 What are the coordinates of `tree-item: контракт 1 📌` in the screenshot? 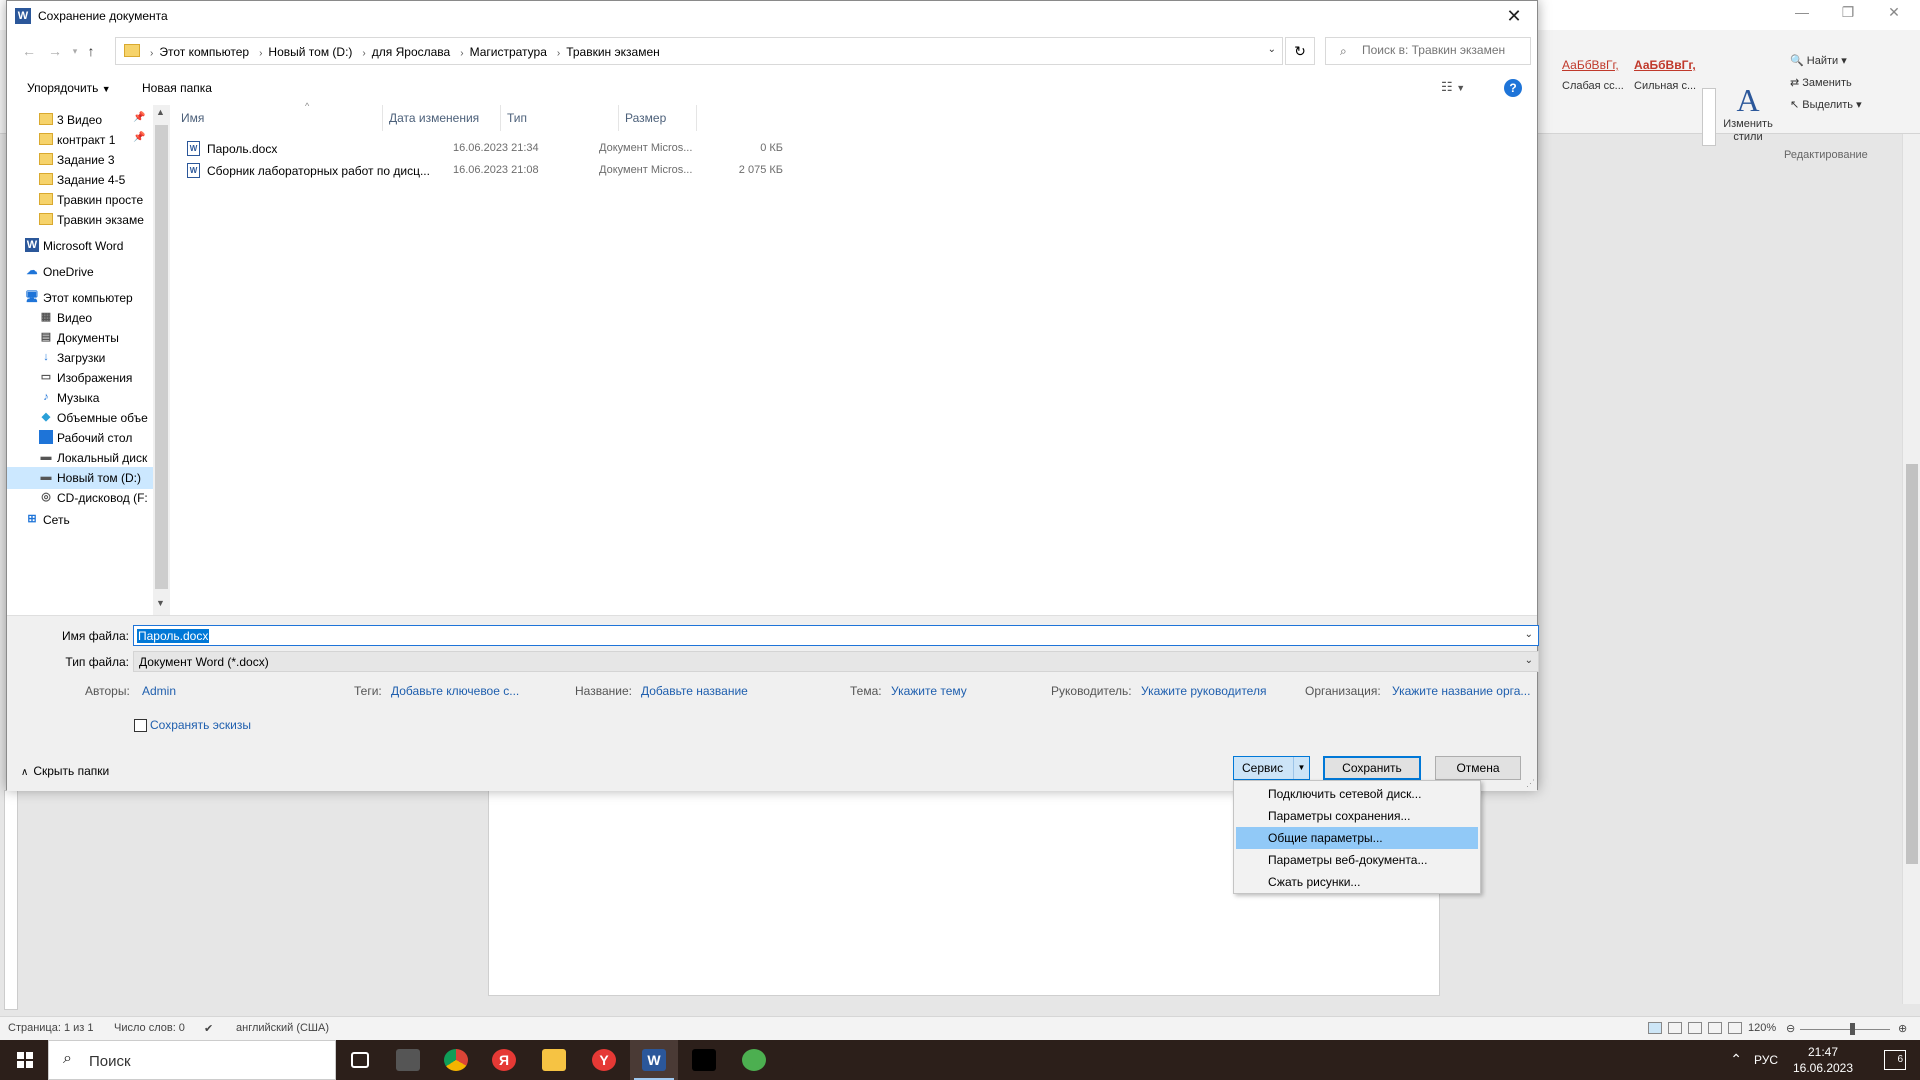 It's located at (82, 140).